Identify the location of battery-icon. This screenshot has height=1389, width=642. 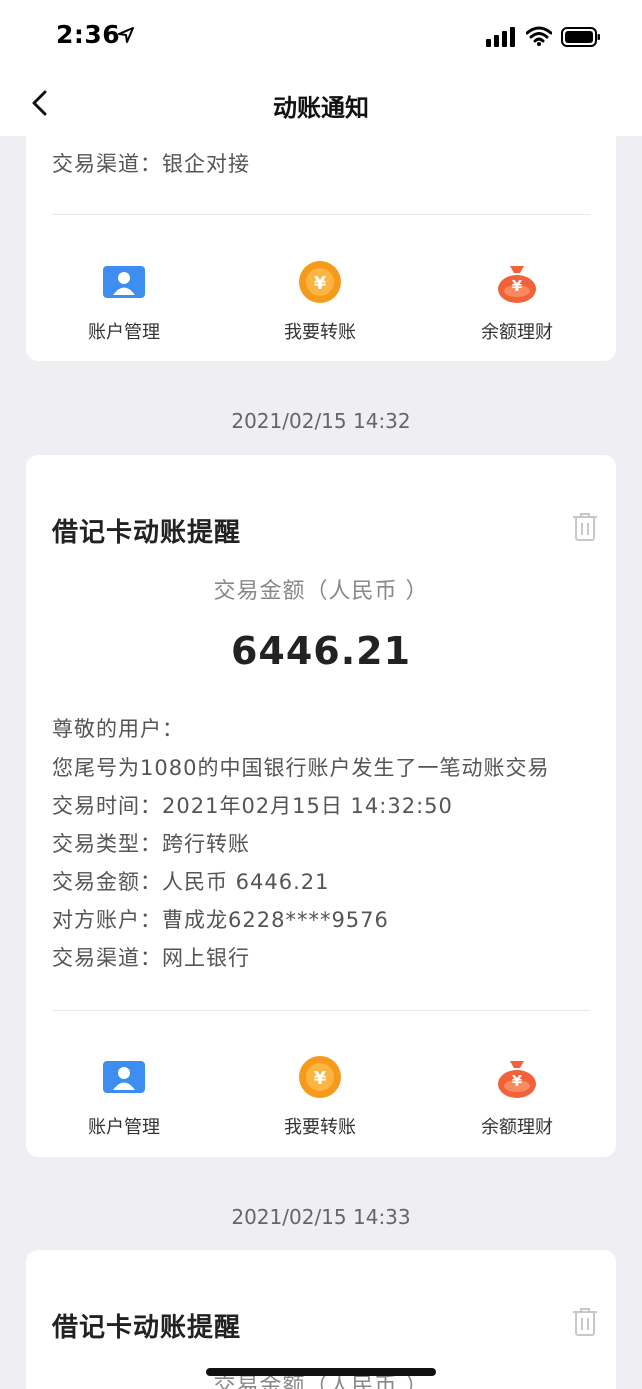
(580, 37).